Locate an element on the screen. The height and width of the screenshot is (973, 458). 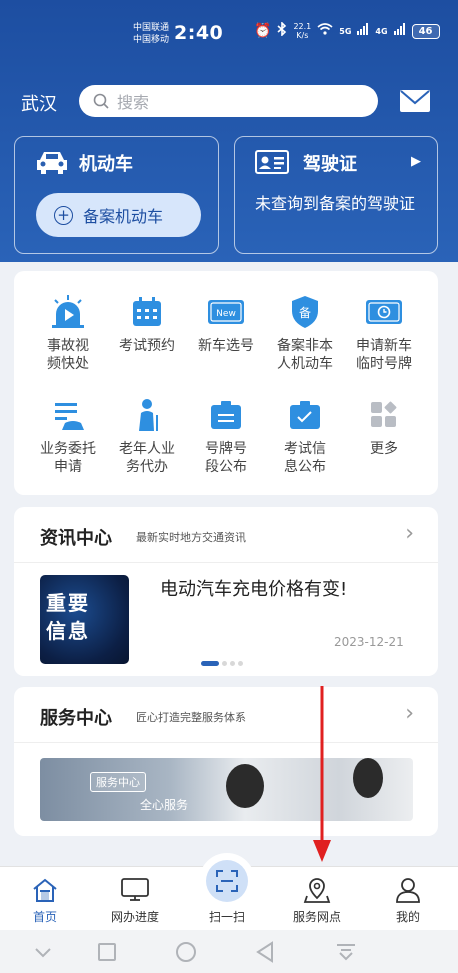
service-label: 备案非本人机动车 is located at coordinates (305, 355).